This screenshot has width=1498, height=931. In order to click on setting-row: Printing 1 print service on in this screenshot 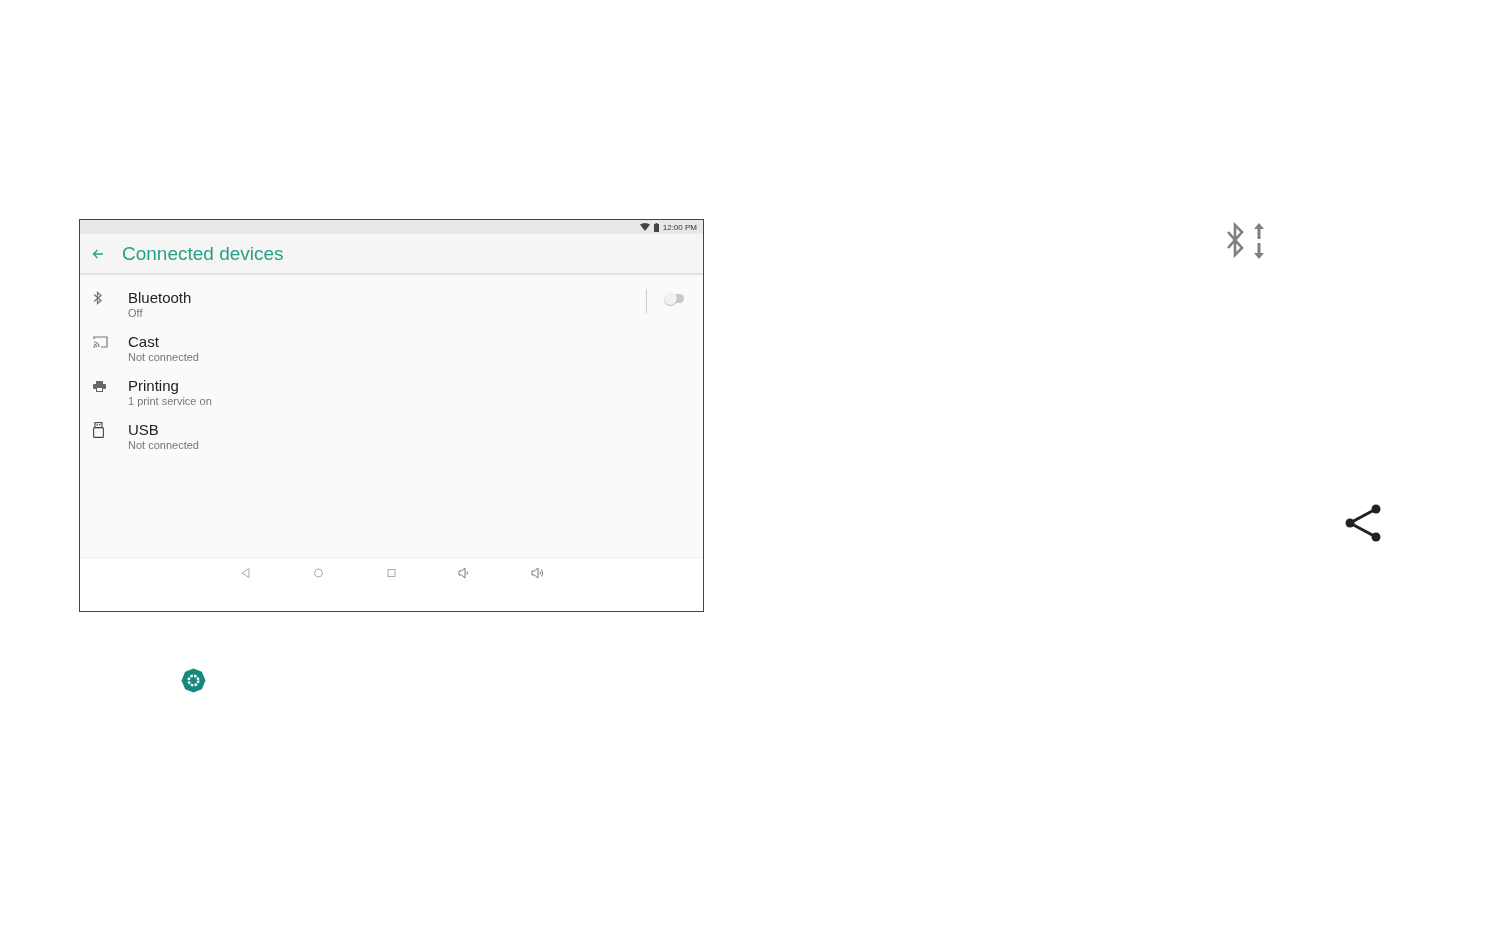, I will do `click(391, 392)`.